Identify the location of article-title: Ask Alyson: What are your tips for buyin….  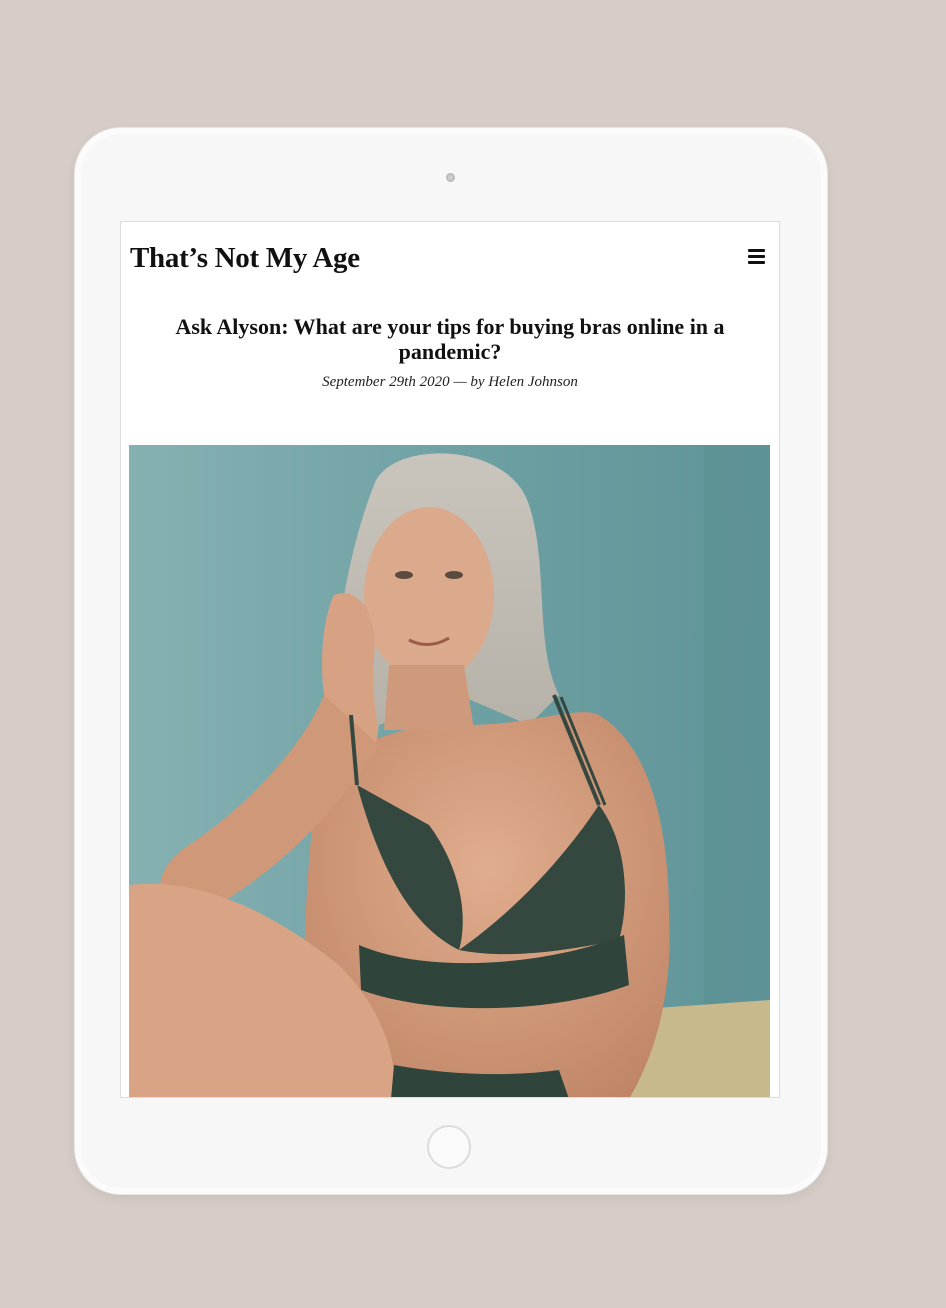
(450, 339).